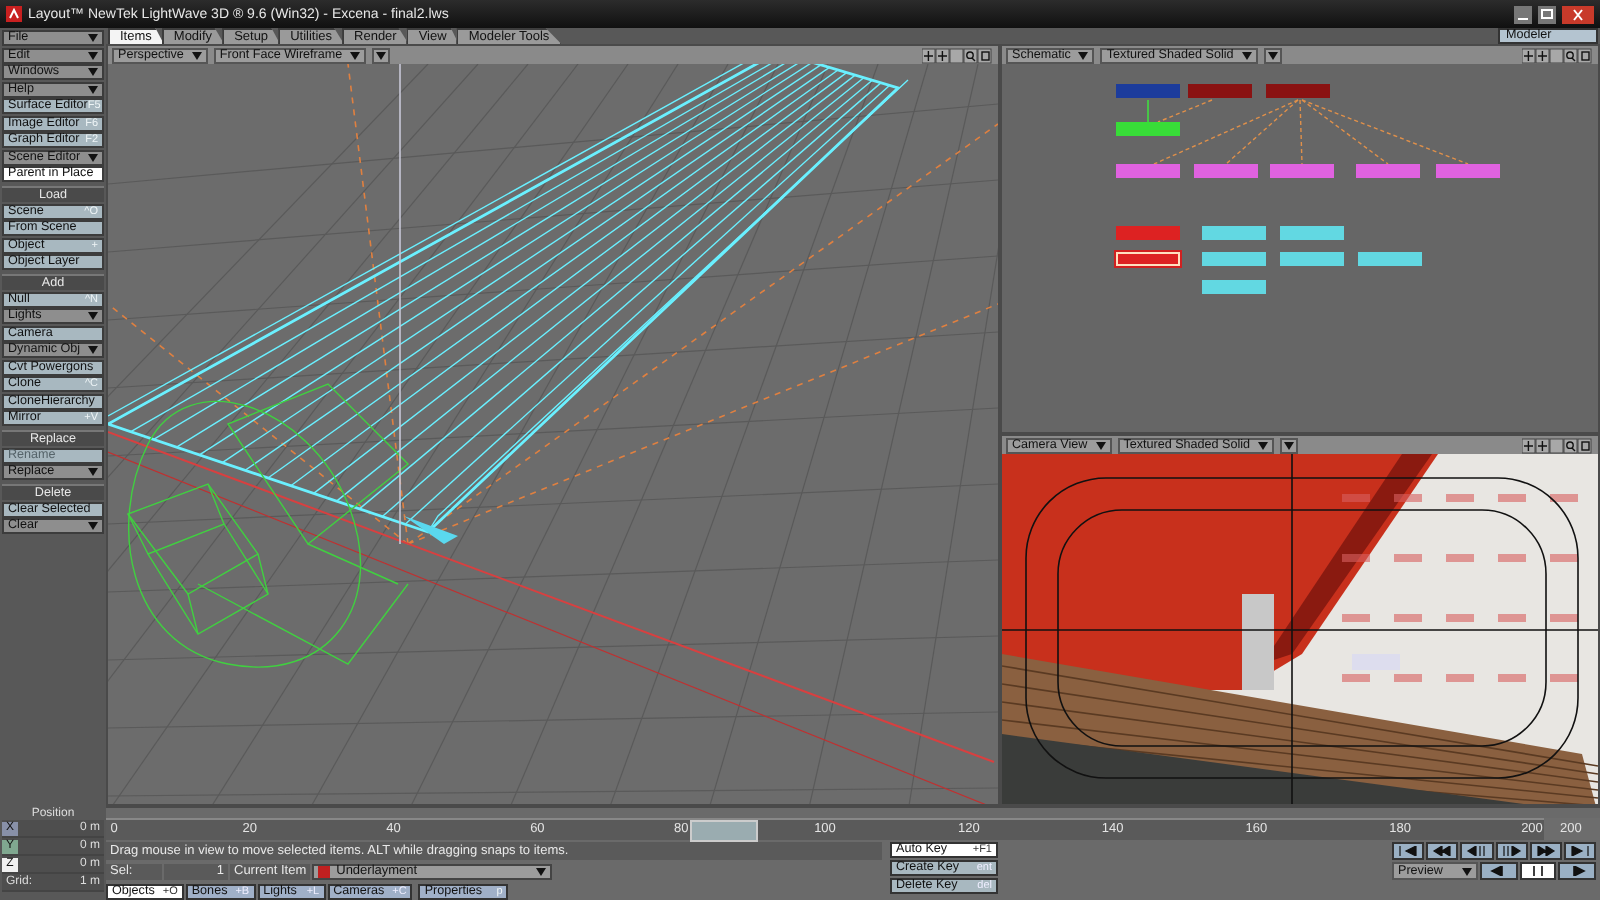  What do you see at coordinates (1148, 111) in the screenshot?
I see `connector-line` at bounding box center [1148, 111].